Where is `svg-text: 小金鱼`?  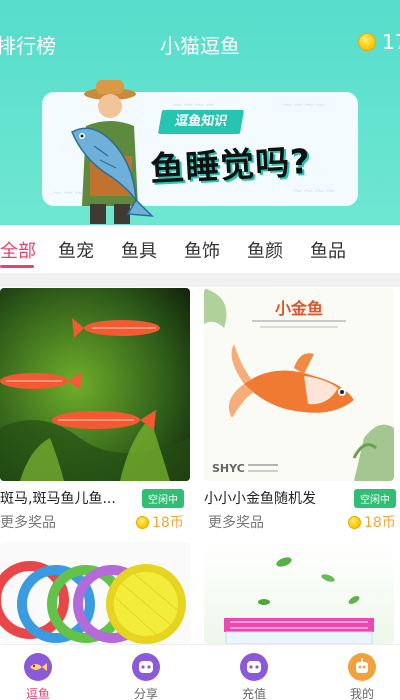 svg-text: 小金鱼 is located at coordinates (299, 308).